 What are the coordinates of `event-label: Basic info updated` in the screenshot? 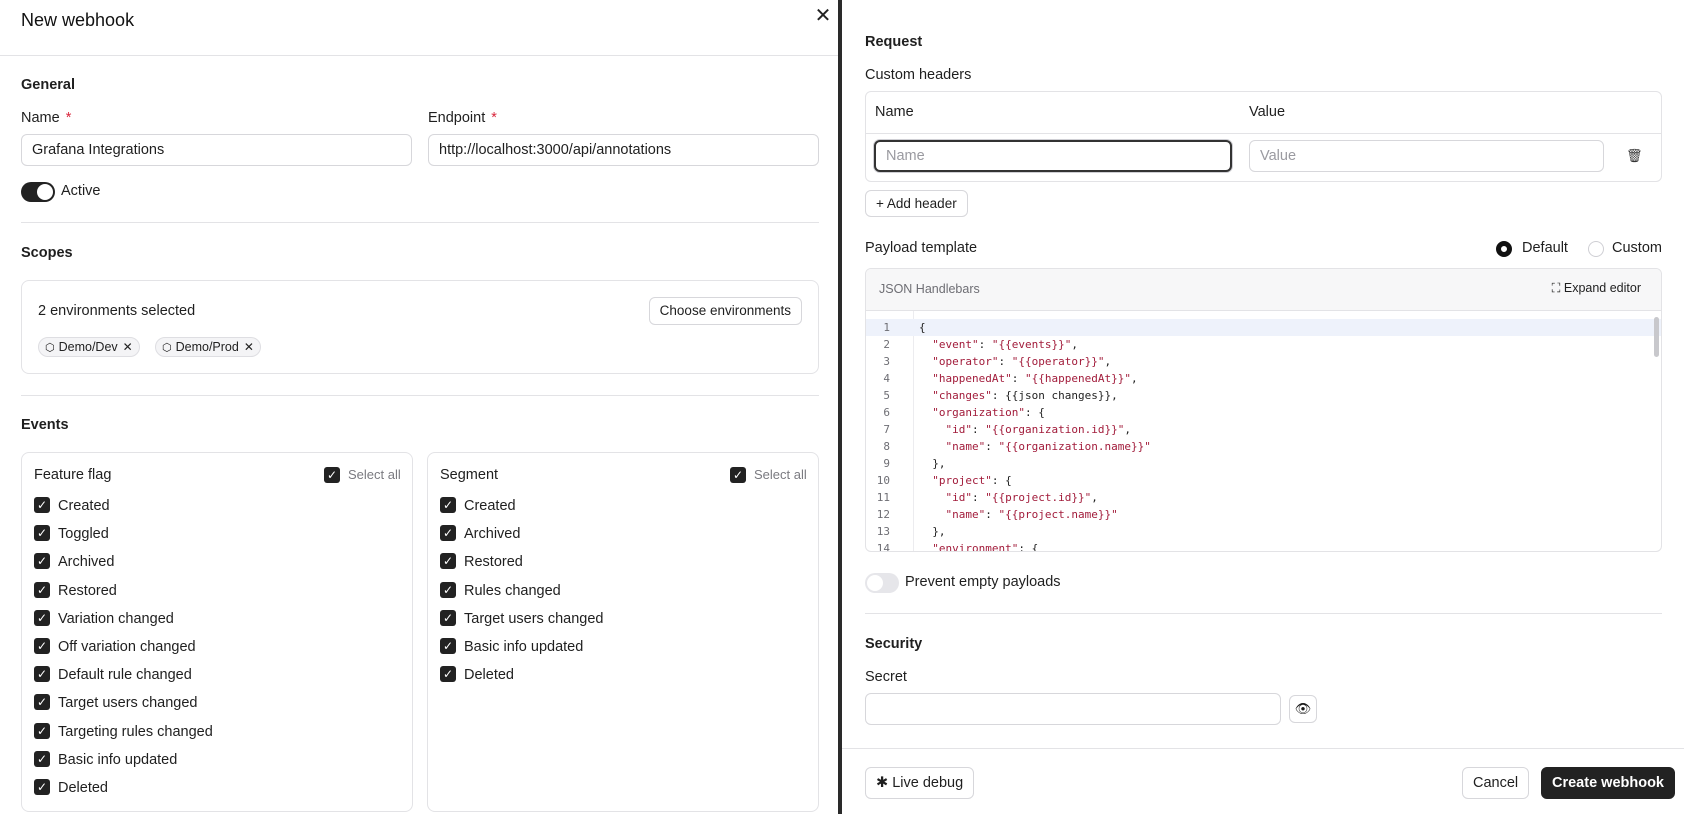 It's located at (524, 647).